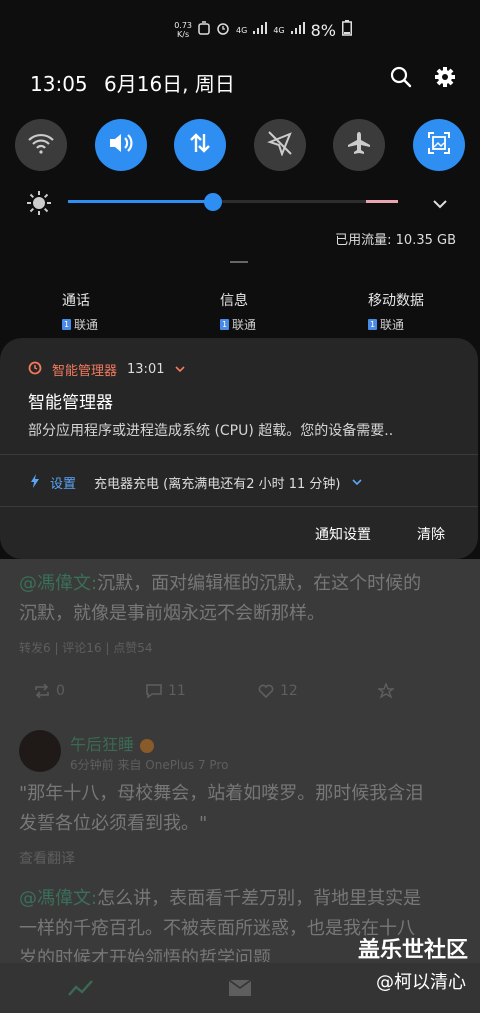  What do you see at coordinates (240, 145) in the screenshot?
I see `quick-toggles` at bounding box center [240, 145].